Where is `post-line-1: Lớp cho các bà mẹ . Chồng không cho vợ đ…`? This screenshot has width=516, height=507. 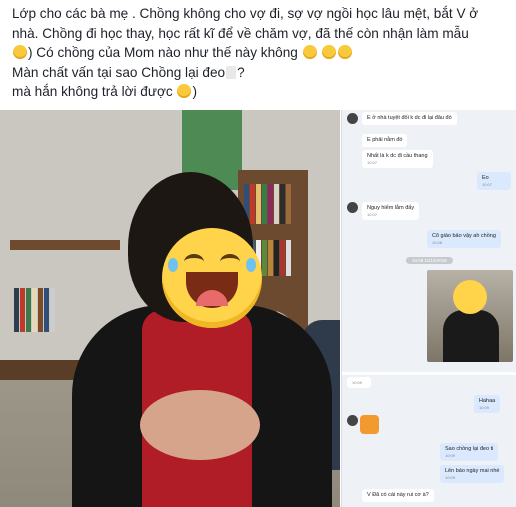 post-line-1: Lớp cho các bà mẹ . Chồng không cho vợ đ… is located at coordinates (245, 13).